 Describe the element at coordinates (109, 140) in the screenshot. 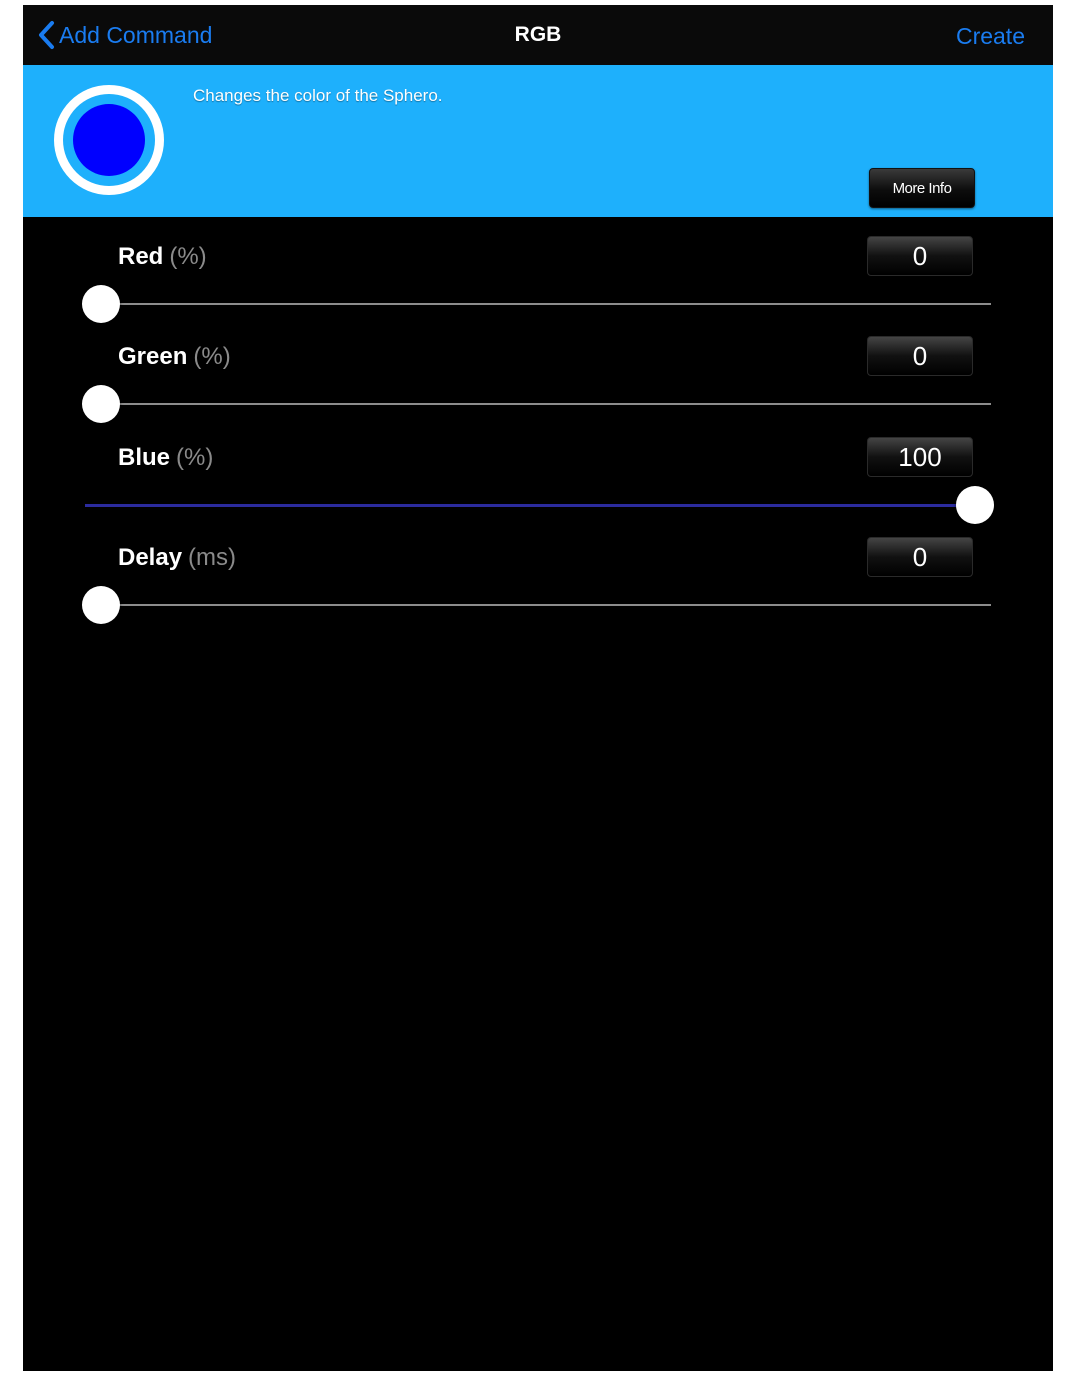

I see `sphere-color-icon` at that location.